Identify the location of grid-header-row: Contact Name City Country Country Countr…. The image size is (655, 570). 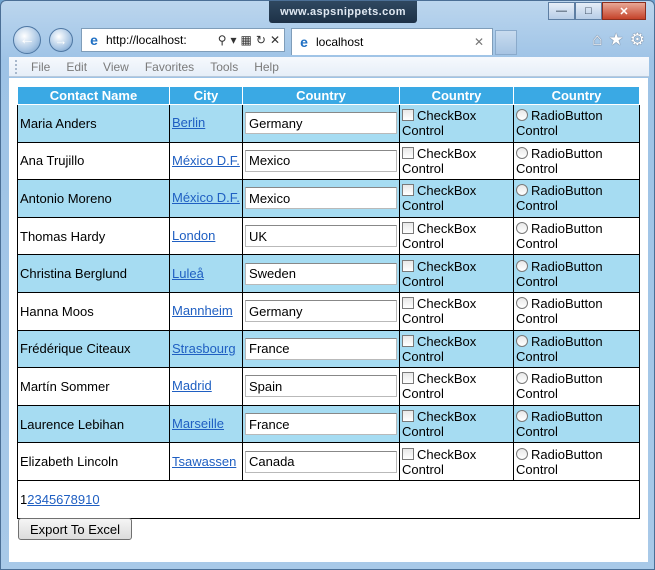
(328, 95).